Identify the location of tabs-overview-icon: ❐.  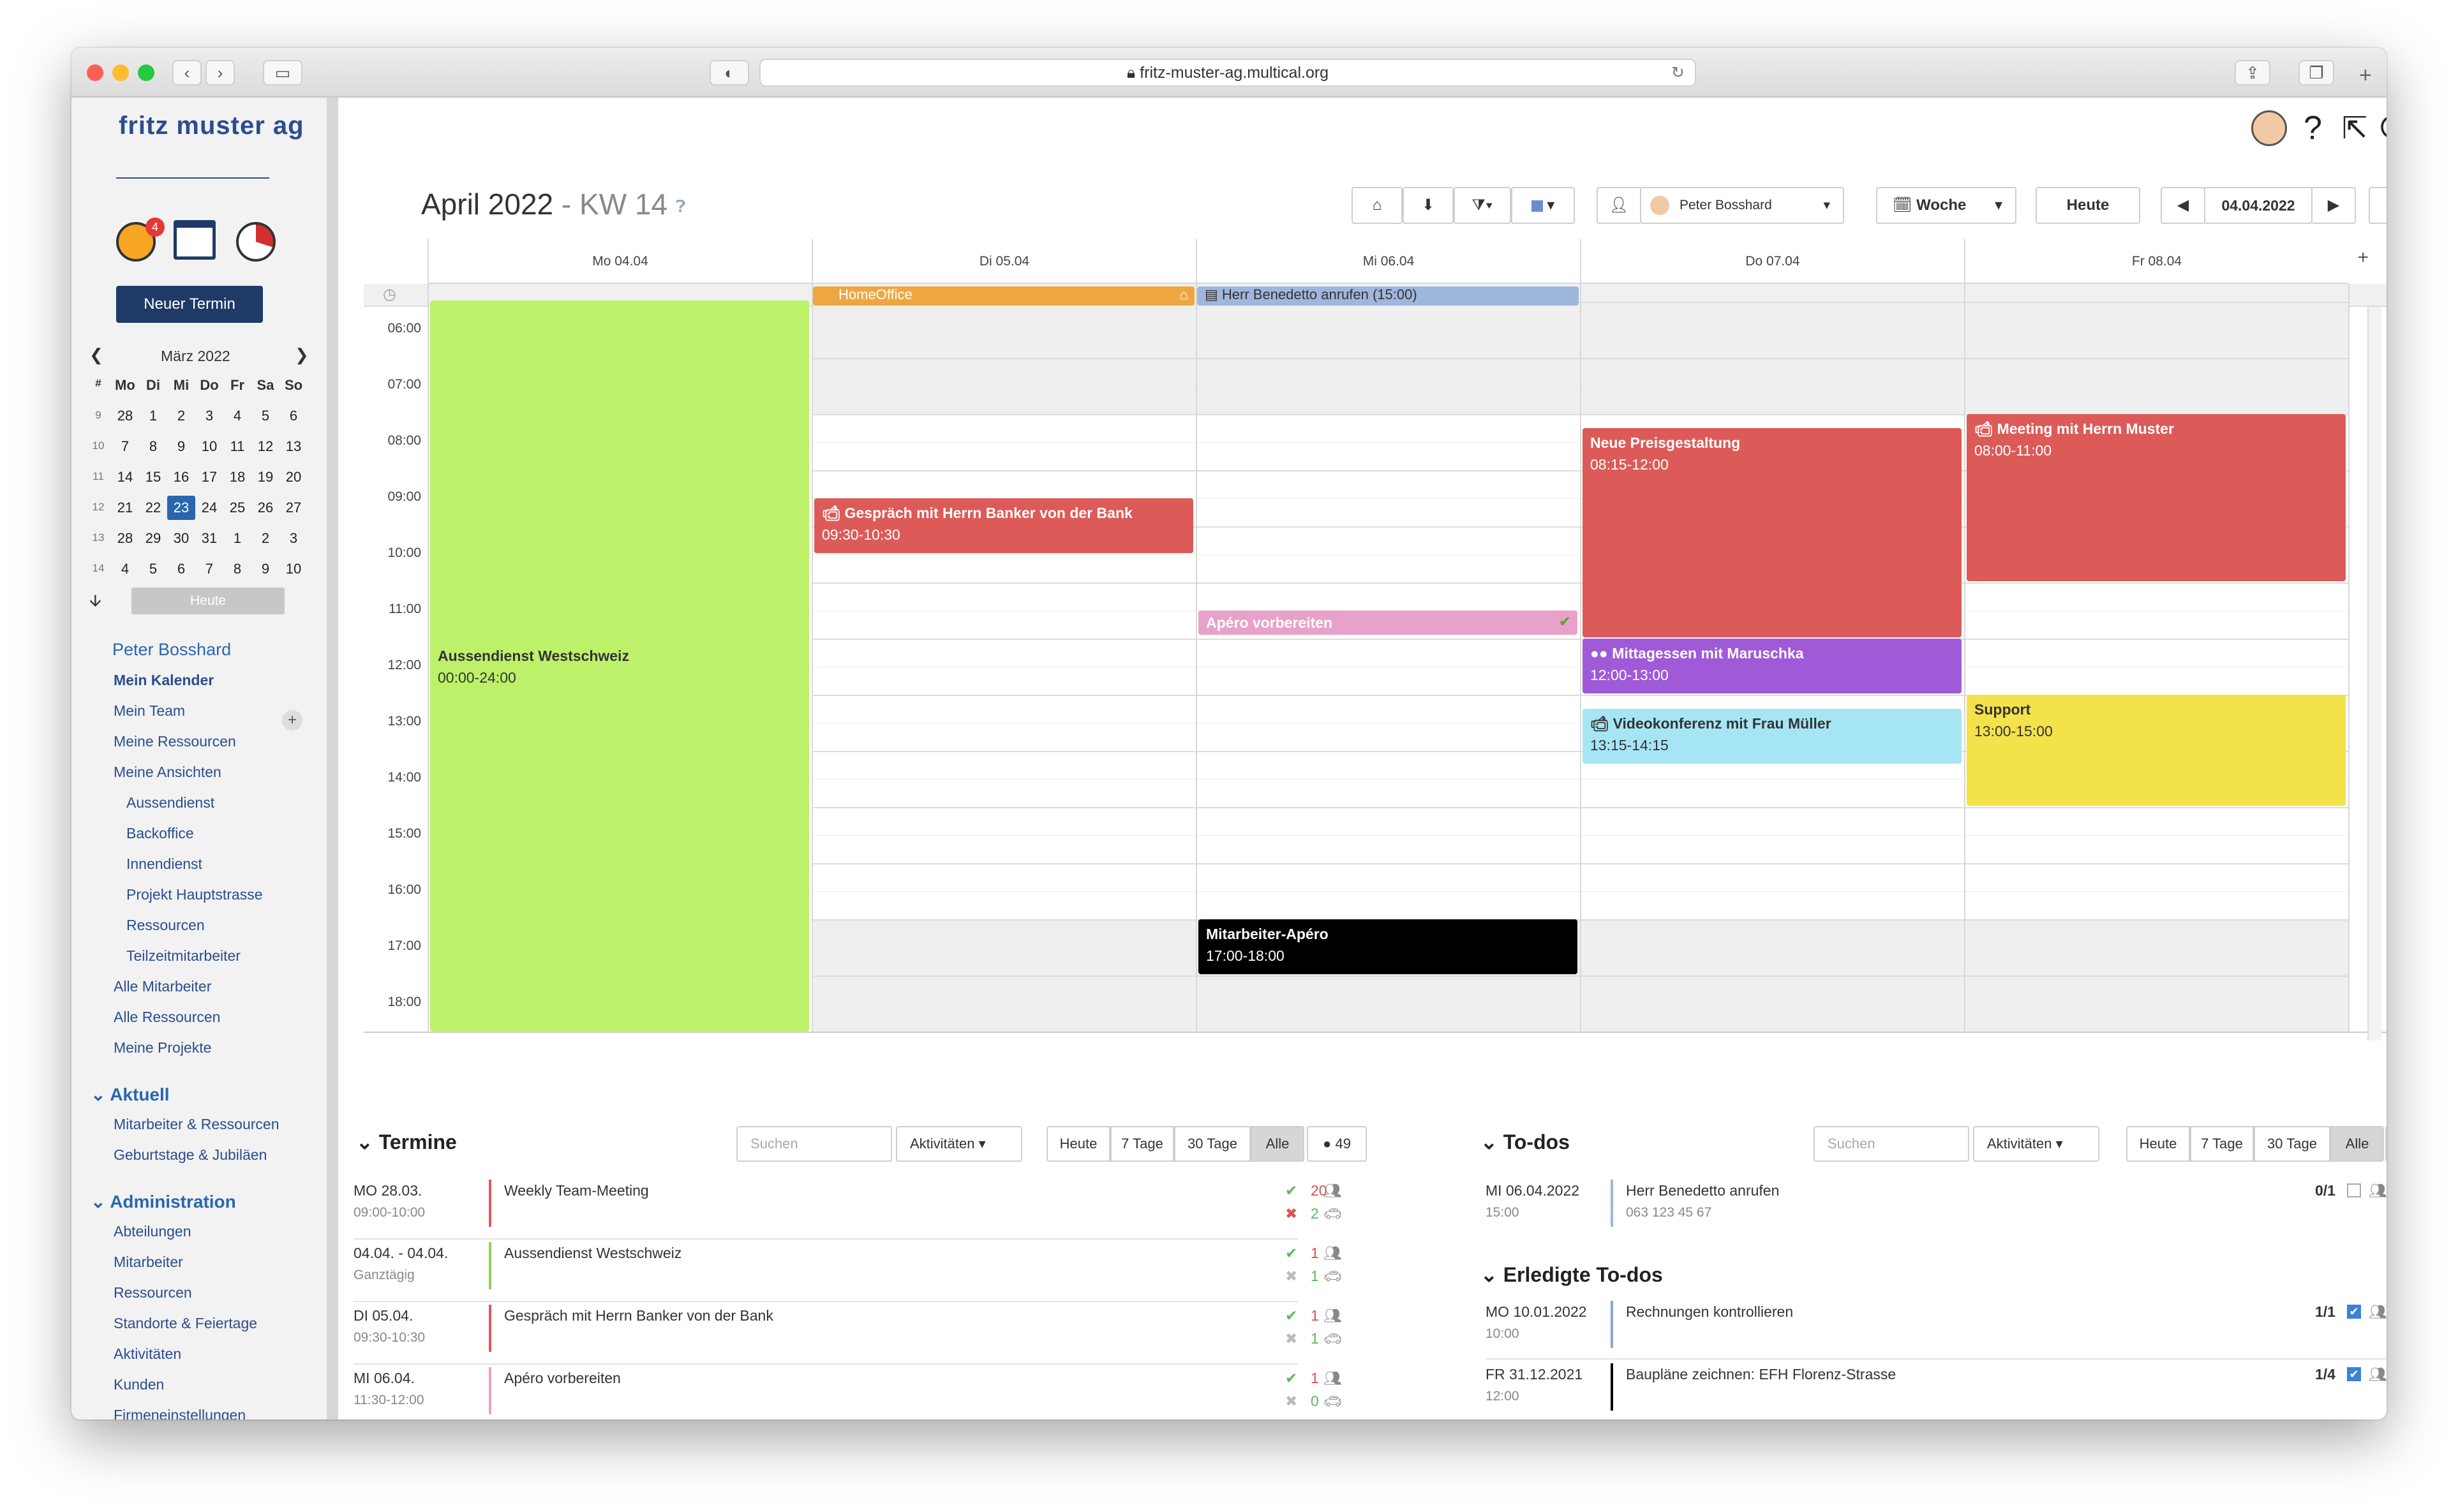
(2316, 72).